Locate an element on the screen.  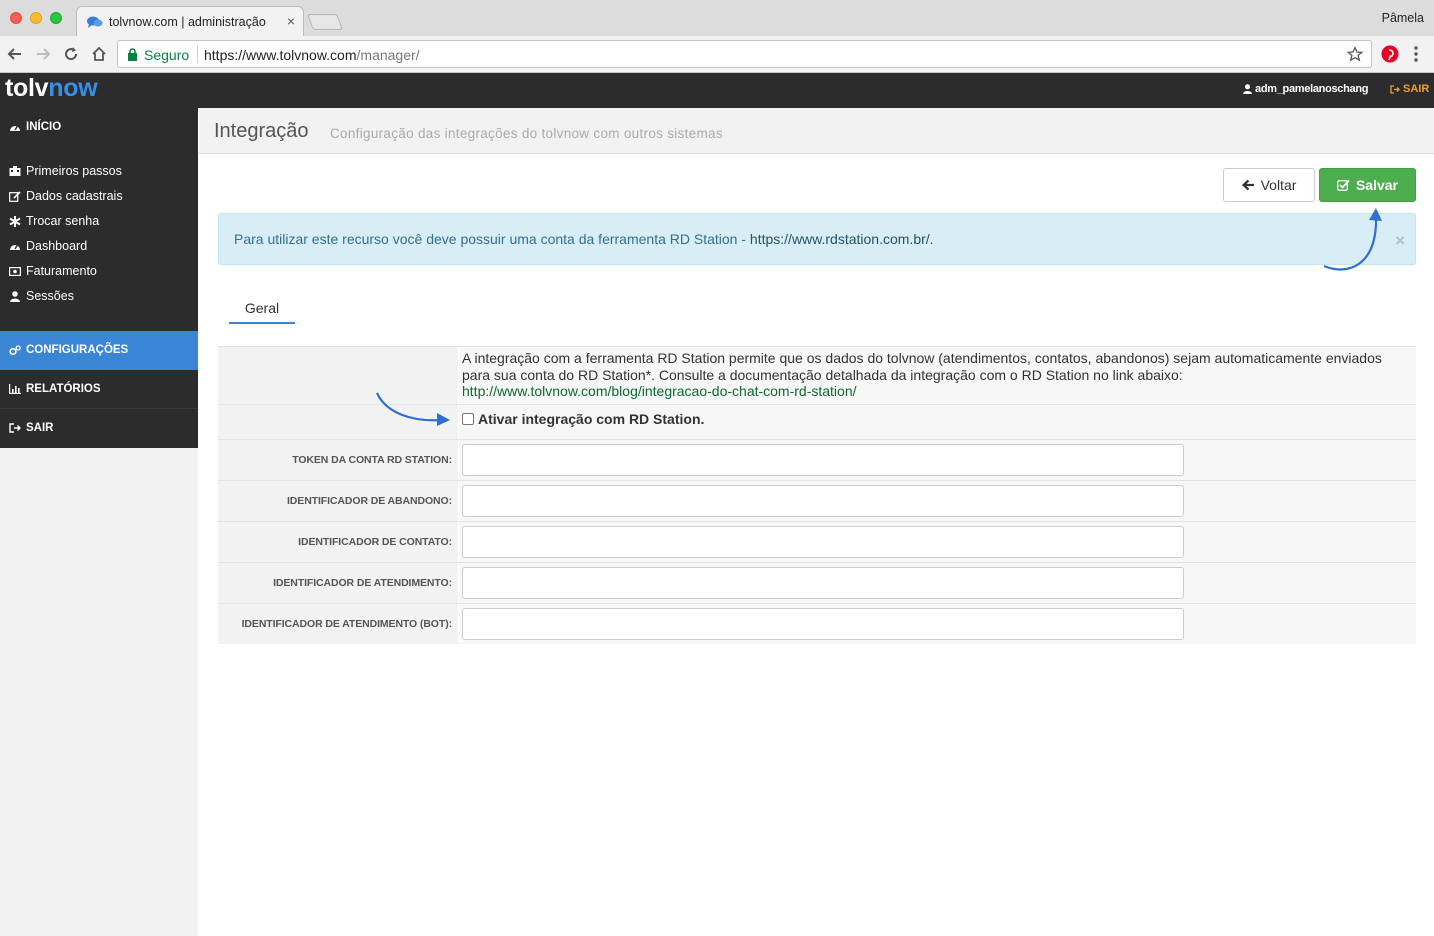
activate-integration-checkbox is located at coordinates (468, 419).